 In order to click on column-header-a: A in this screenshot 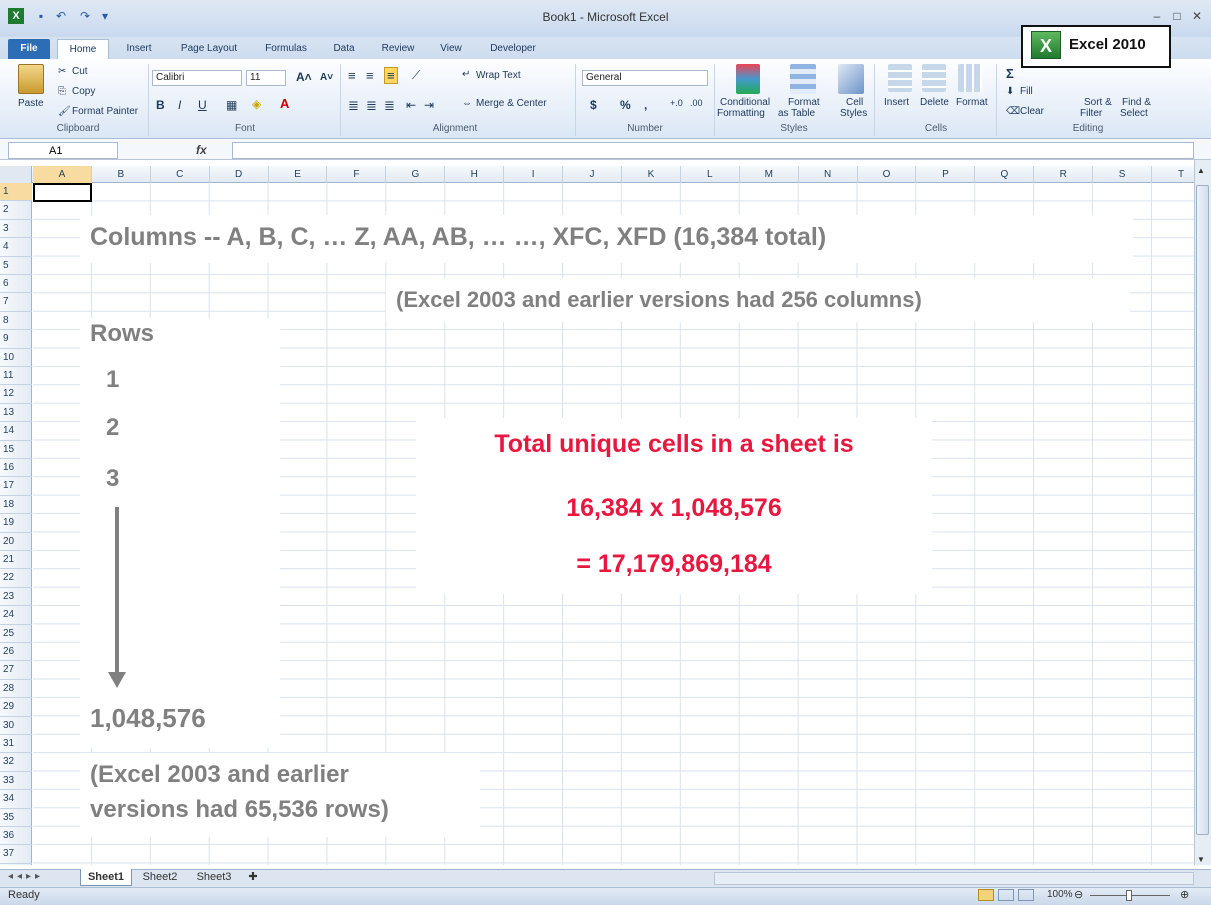, I will do `click(62, 174)`.